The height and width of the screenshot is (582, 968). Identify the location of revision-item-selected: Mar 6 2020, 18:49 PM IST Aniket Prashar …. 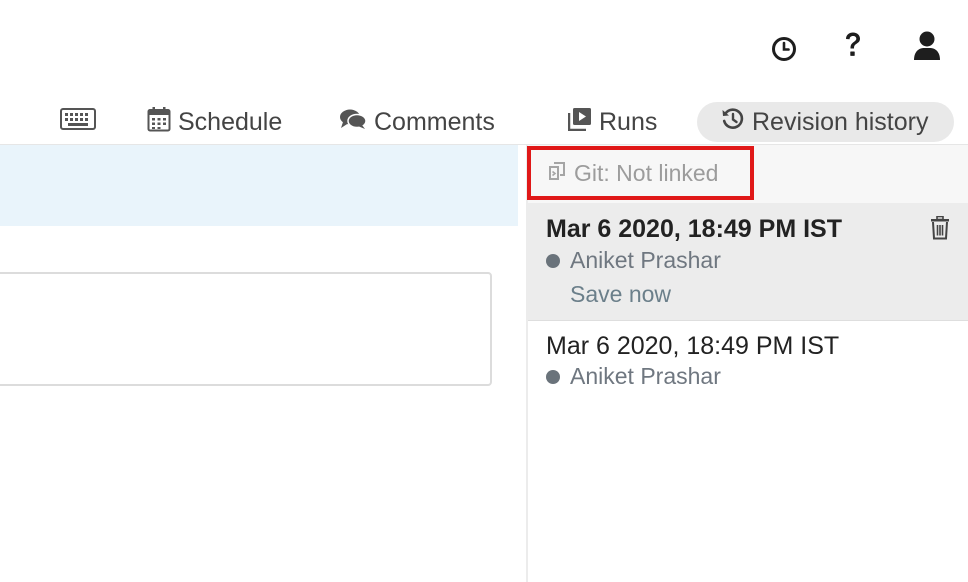
(748, 262).